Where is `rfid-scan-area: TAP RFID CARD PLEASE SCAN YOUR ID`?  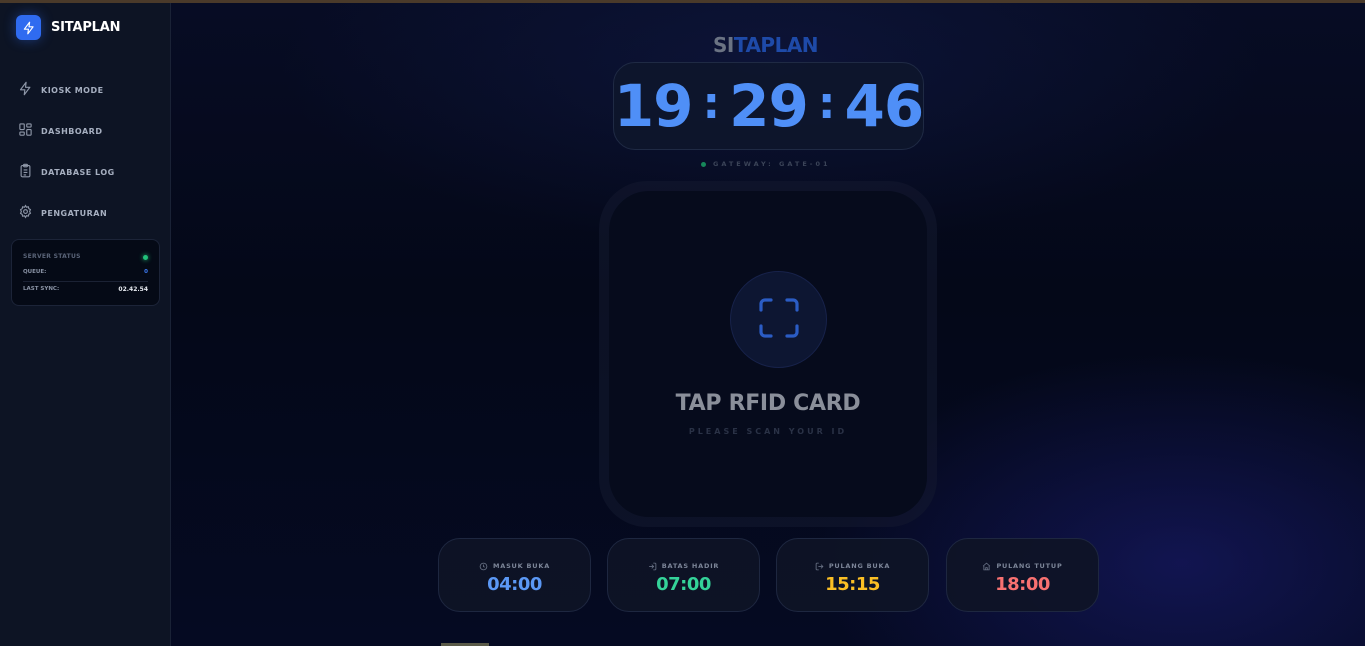 rfid-scan-area: TAP RFID CARD PLEASE SCAN YOUR ID is located at coordinates (768, 354).